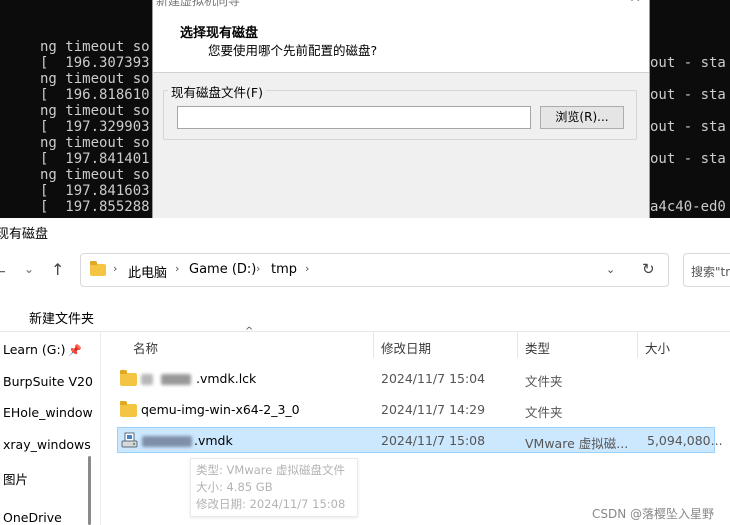 This screenshot has width=730, height=525. I want to click on nav-scrollbar, so click(89, 490).